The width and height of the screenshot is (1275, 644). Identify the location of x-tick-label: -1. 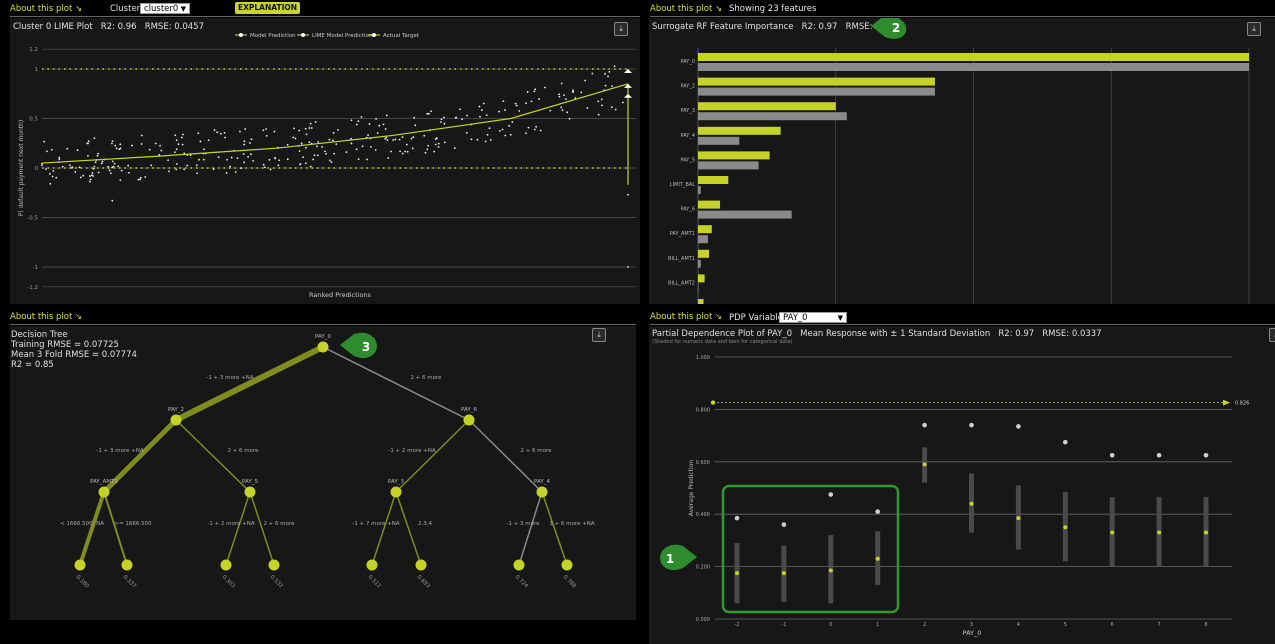
(783, 625).